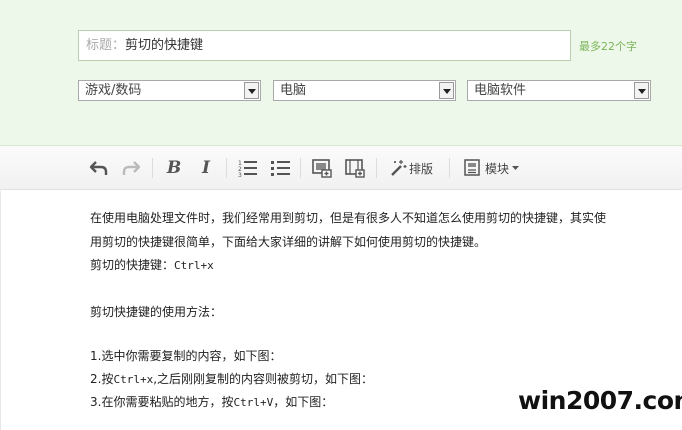  I want to click on layout-label: 排版, so click(421, 168).